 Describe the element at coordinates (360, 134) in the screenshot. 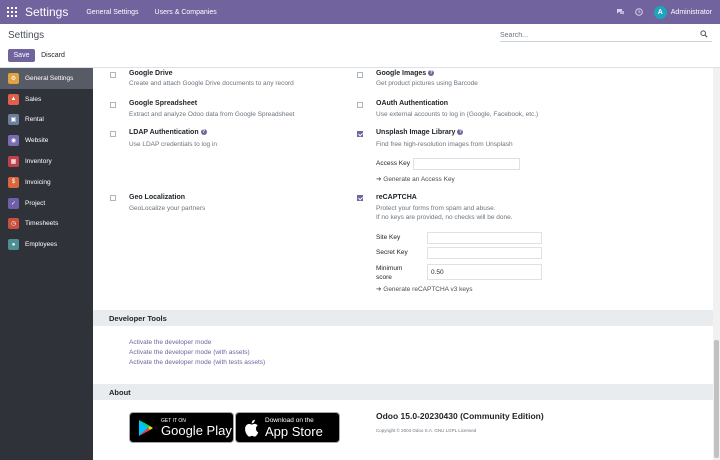

I see `unsplash-checkbox` at that location.